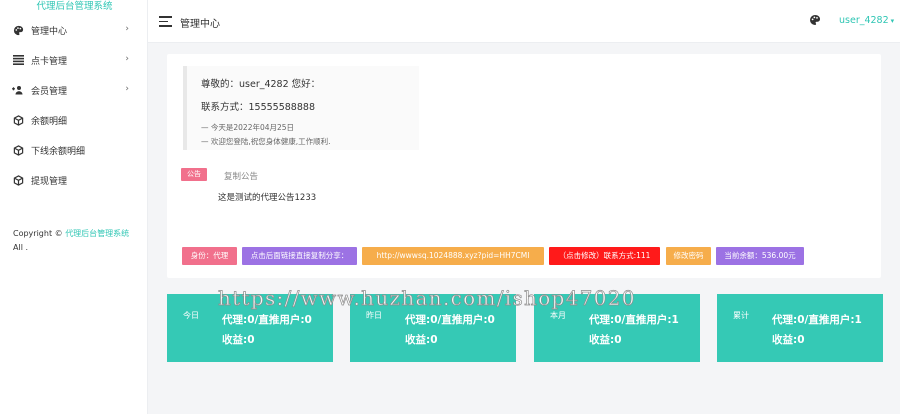 The width and height of the screenshot is (900, 414). I want to click on username: user_4282, so click(864, 20).